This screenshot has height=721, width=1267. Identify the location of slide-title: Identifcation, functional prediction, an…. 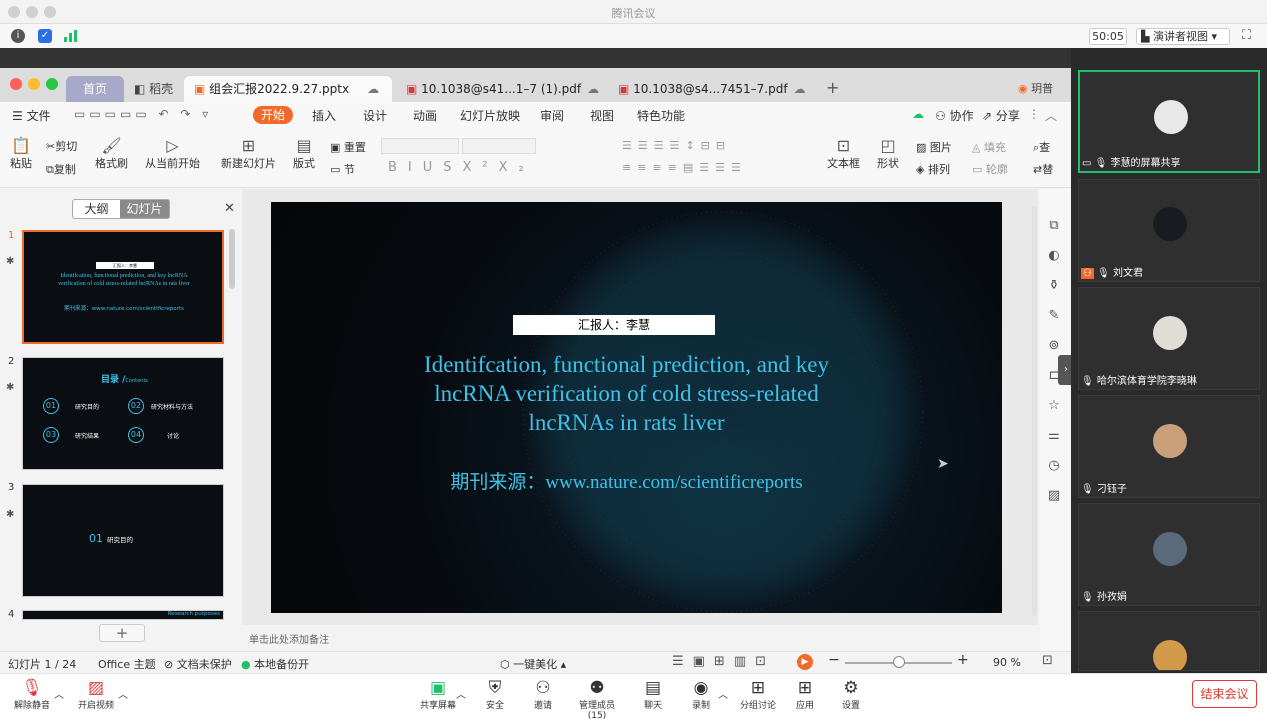
(626, 393).